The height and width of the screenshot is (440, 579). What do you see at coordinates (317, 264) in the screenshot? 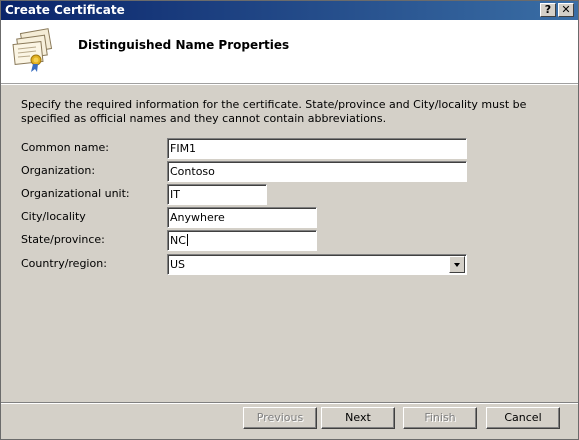
I see `country-region-select: US` at bounding box center [317, 264].